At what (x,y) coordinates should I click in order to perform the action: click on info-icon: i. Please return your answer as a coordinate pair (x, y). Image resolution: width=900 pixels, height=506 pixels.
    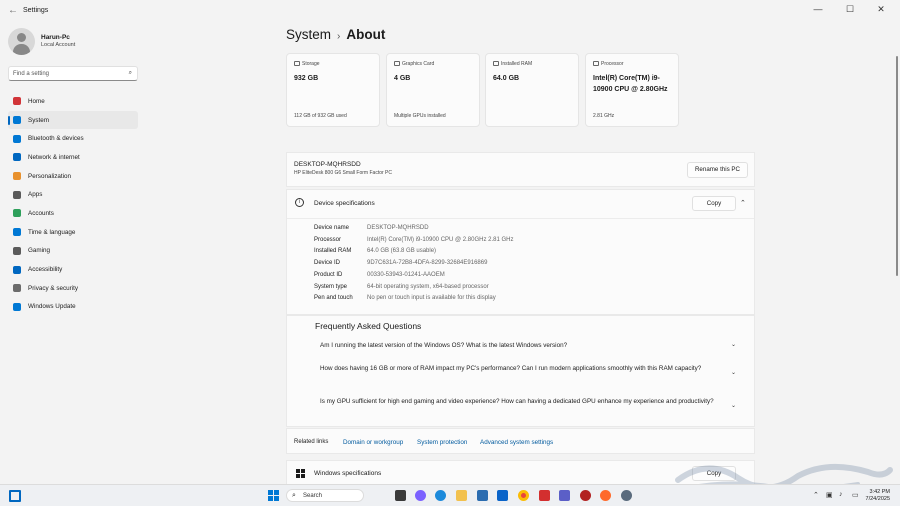
    Looking at the image, I should click on (299, 202).